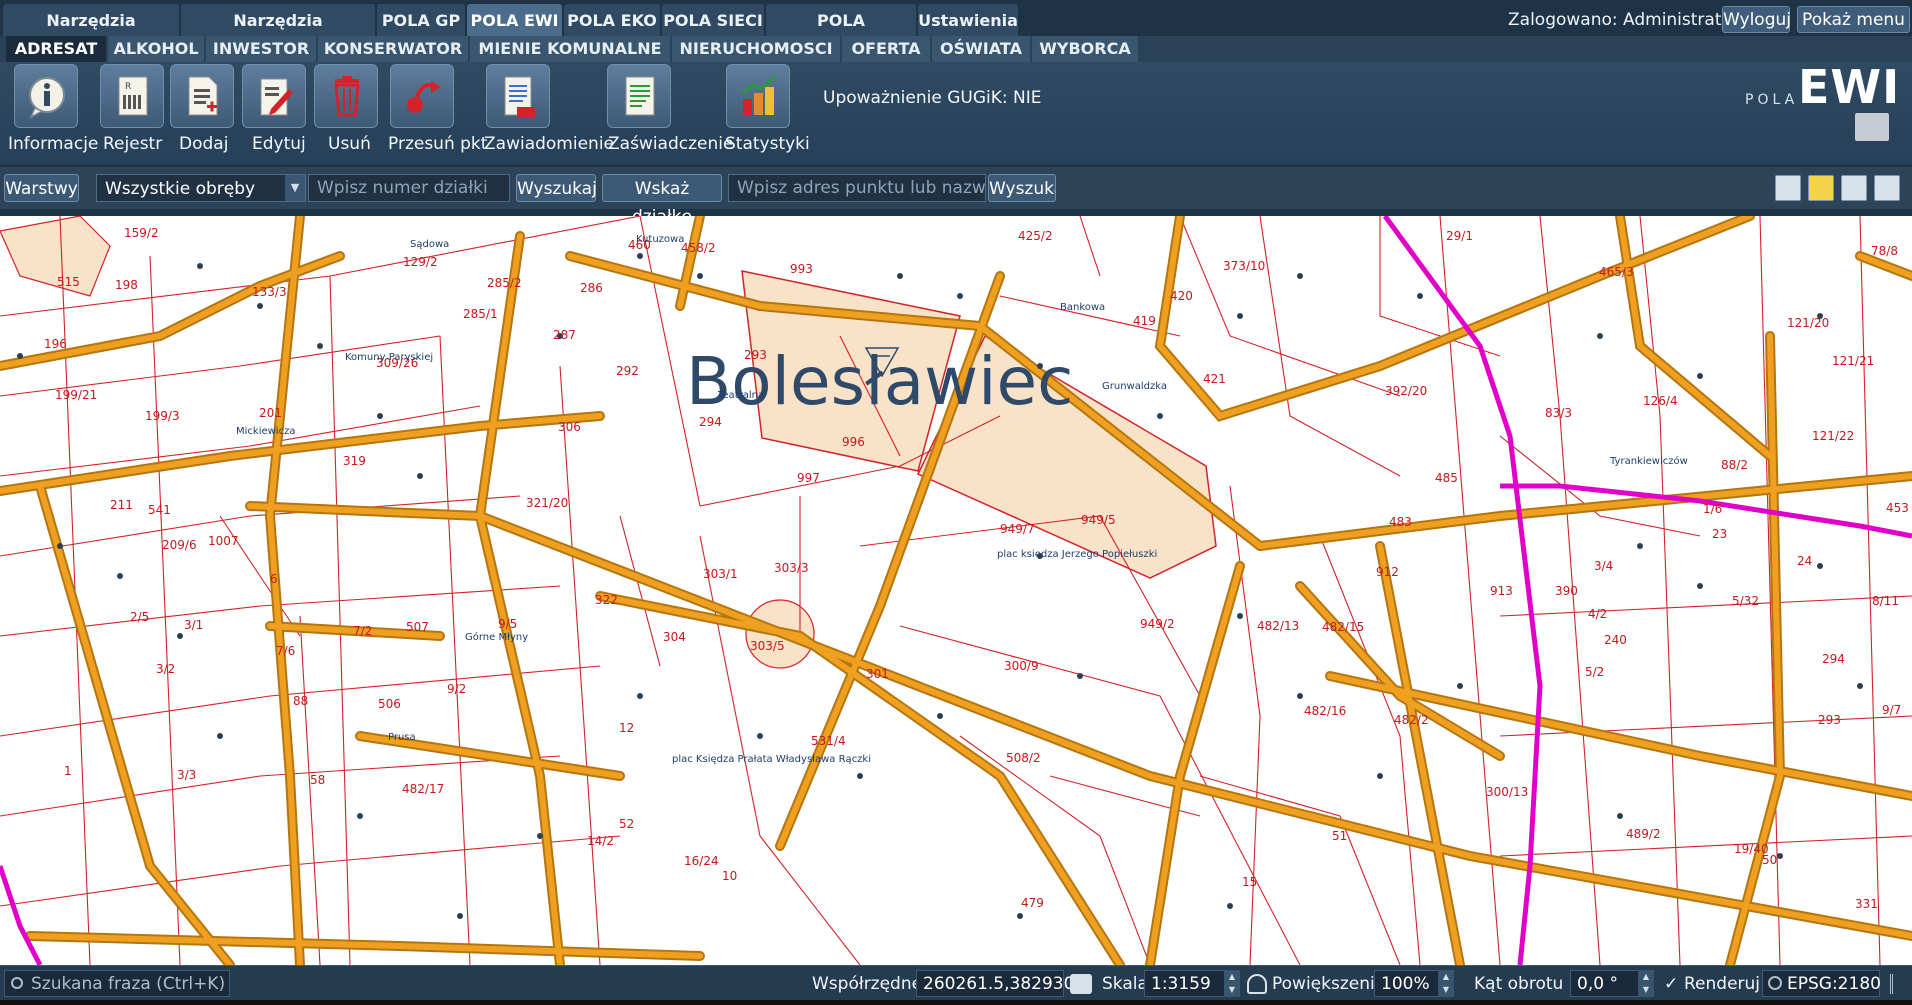  What do you see at coordinates (1144, 321) in the screenshot?
I see `parcel-label: 419` at bounding box center [1144, 321].